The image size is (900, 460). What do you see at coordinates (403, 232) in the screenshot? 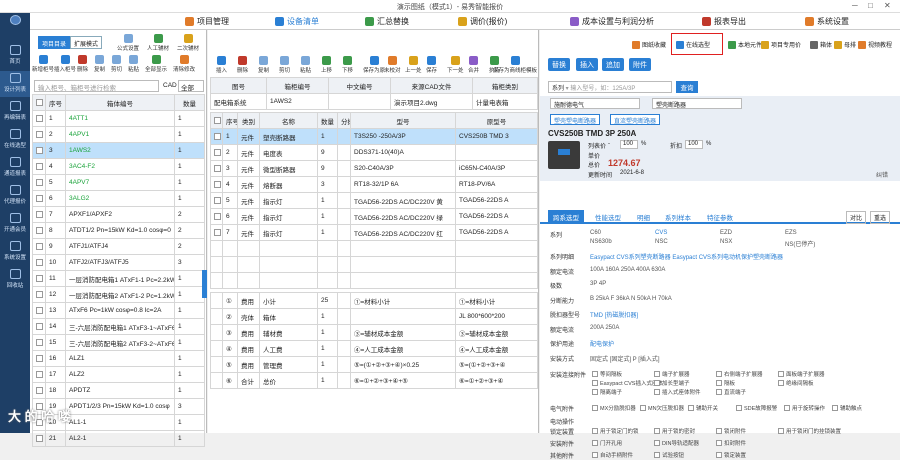
I see `row-model: TGAD56-22DS AC/DC220V 红` at bounding box center [403, 232].